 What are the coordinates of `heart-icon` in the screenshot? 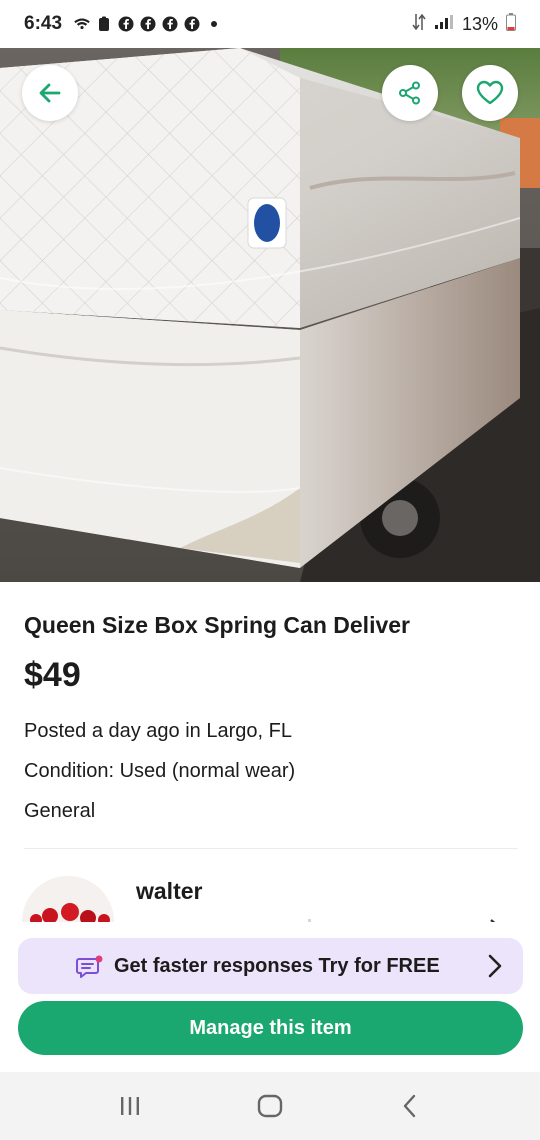 It's located at (490, 92).